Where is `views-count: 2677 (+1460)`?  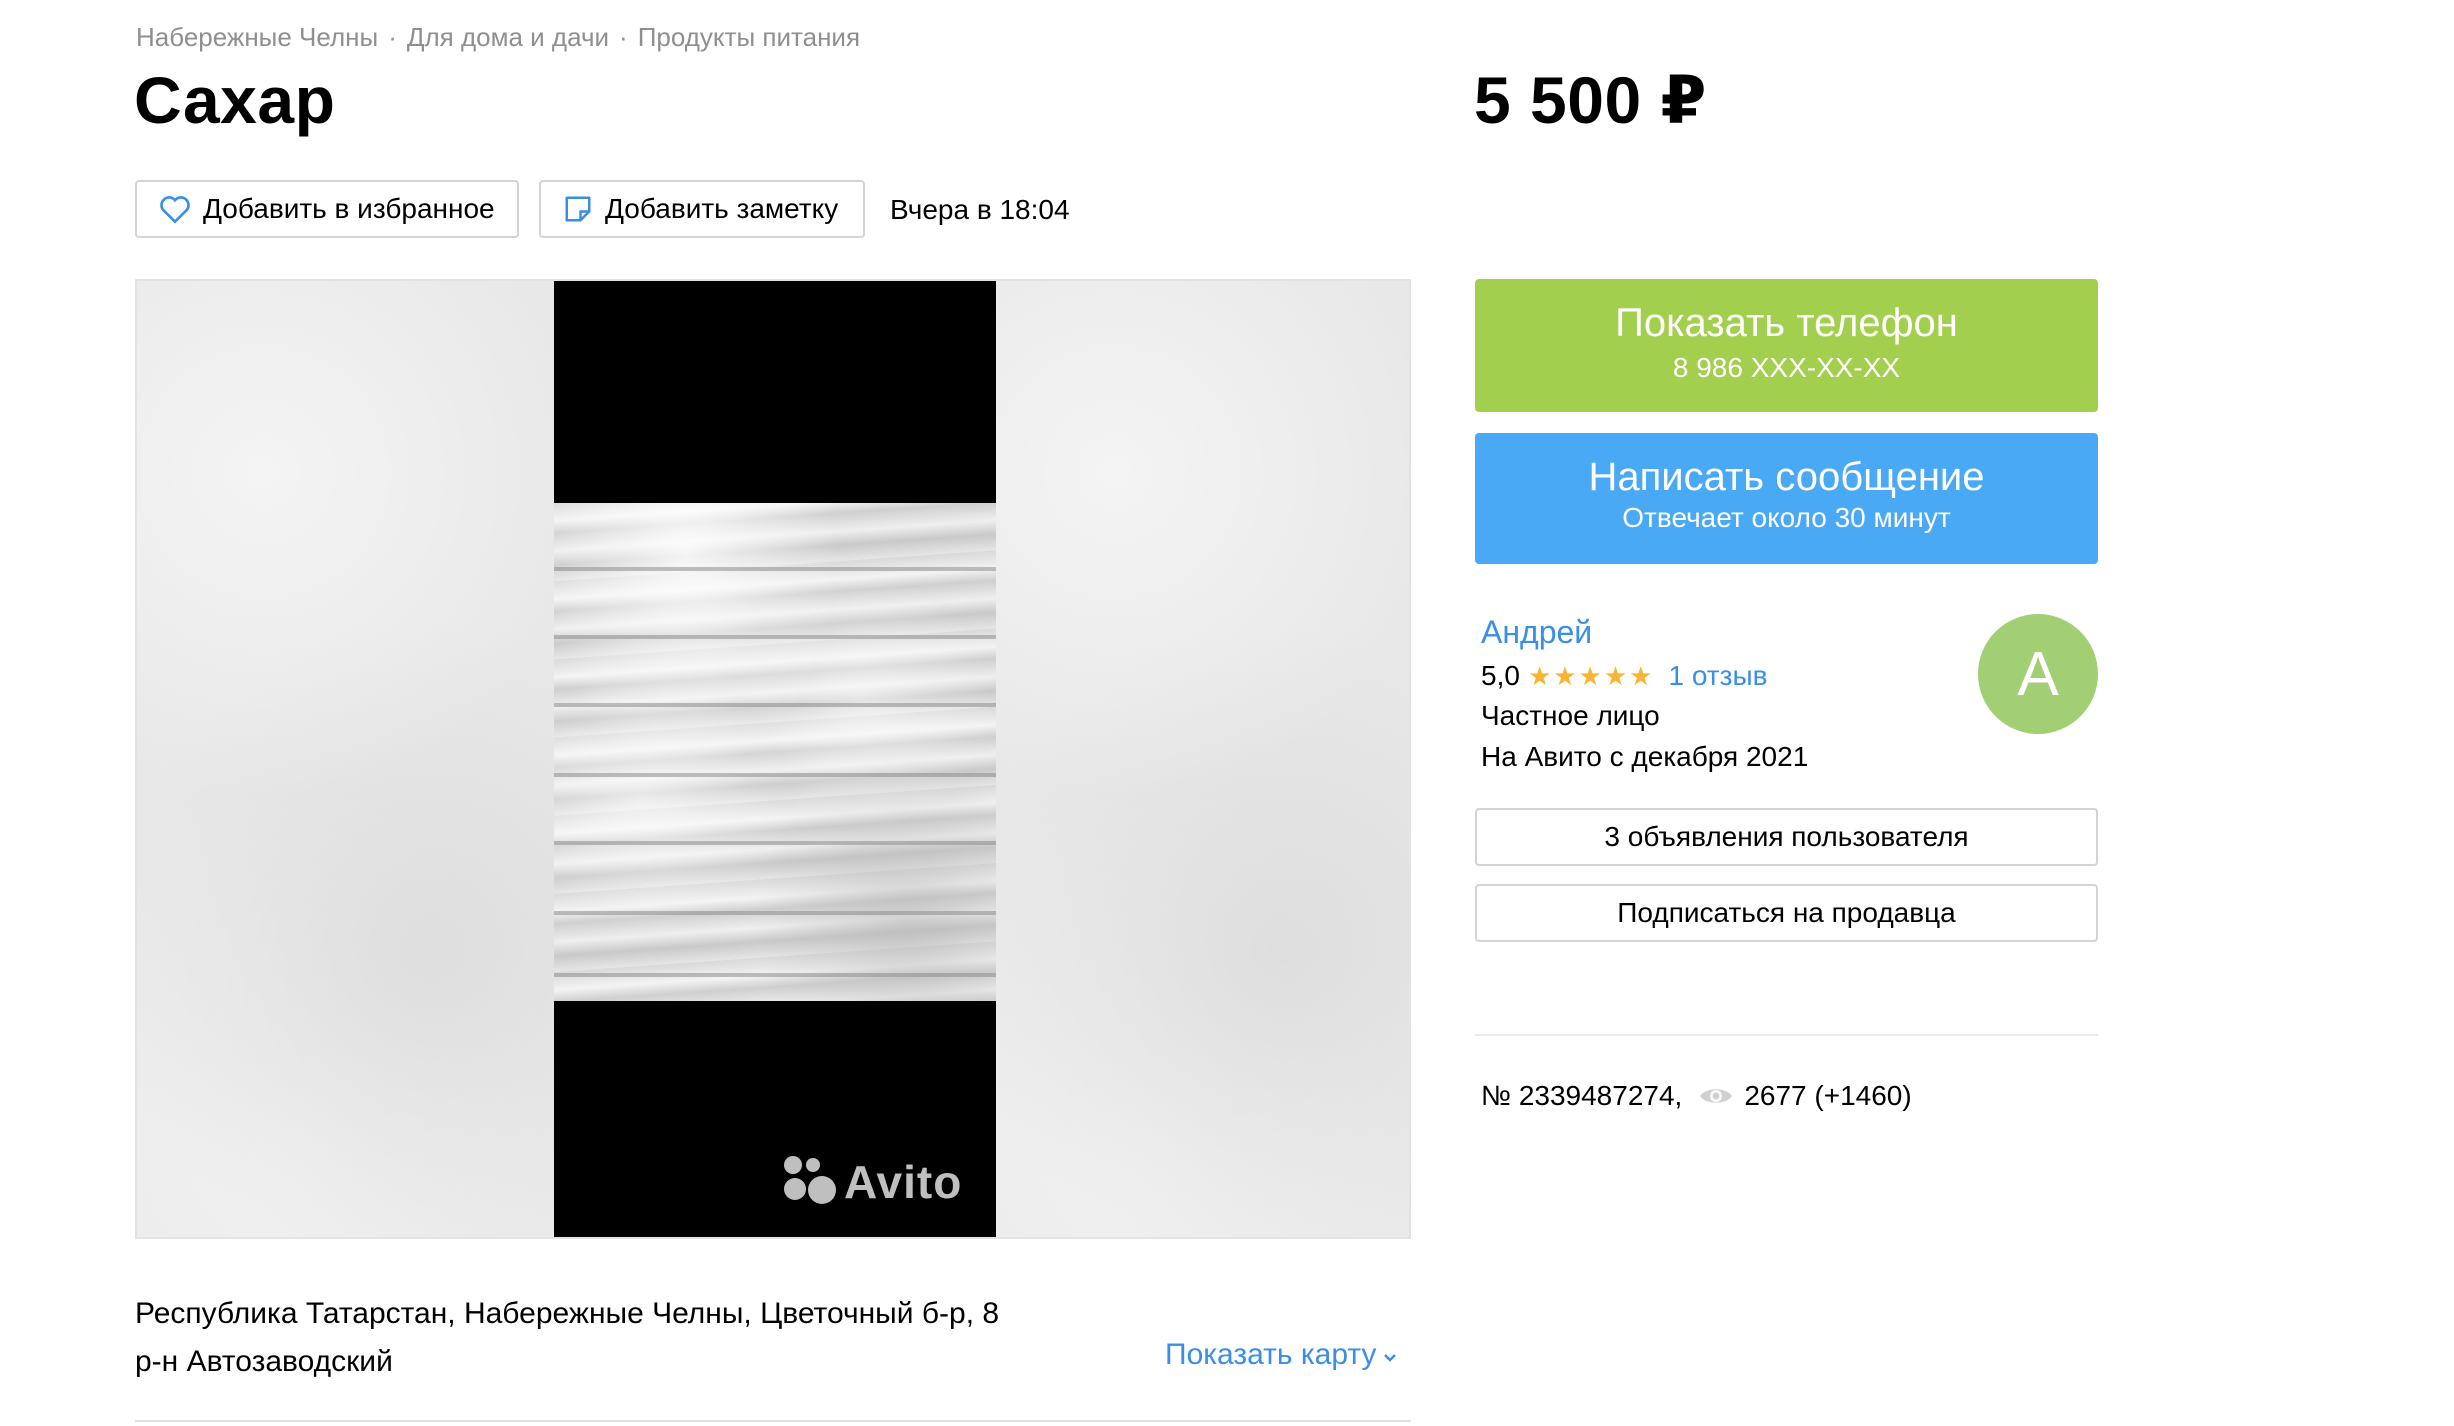
views-count: 2677 (+1460) is located at coordinates (1828, 1095).